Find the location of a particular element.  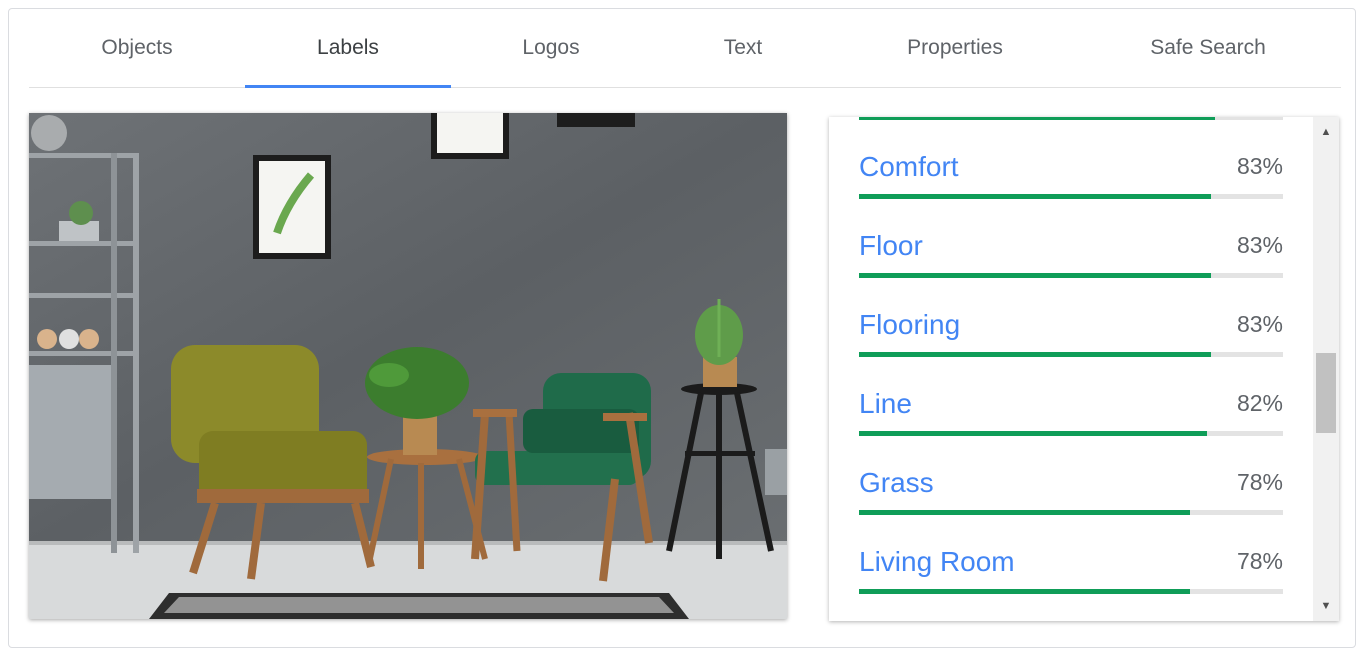

triangle-down-icon: ▼ is located at coordinates (1326, 606).